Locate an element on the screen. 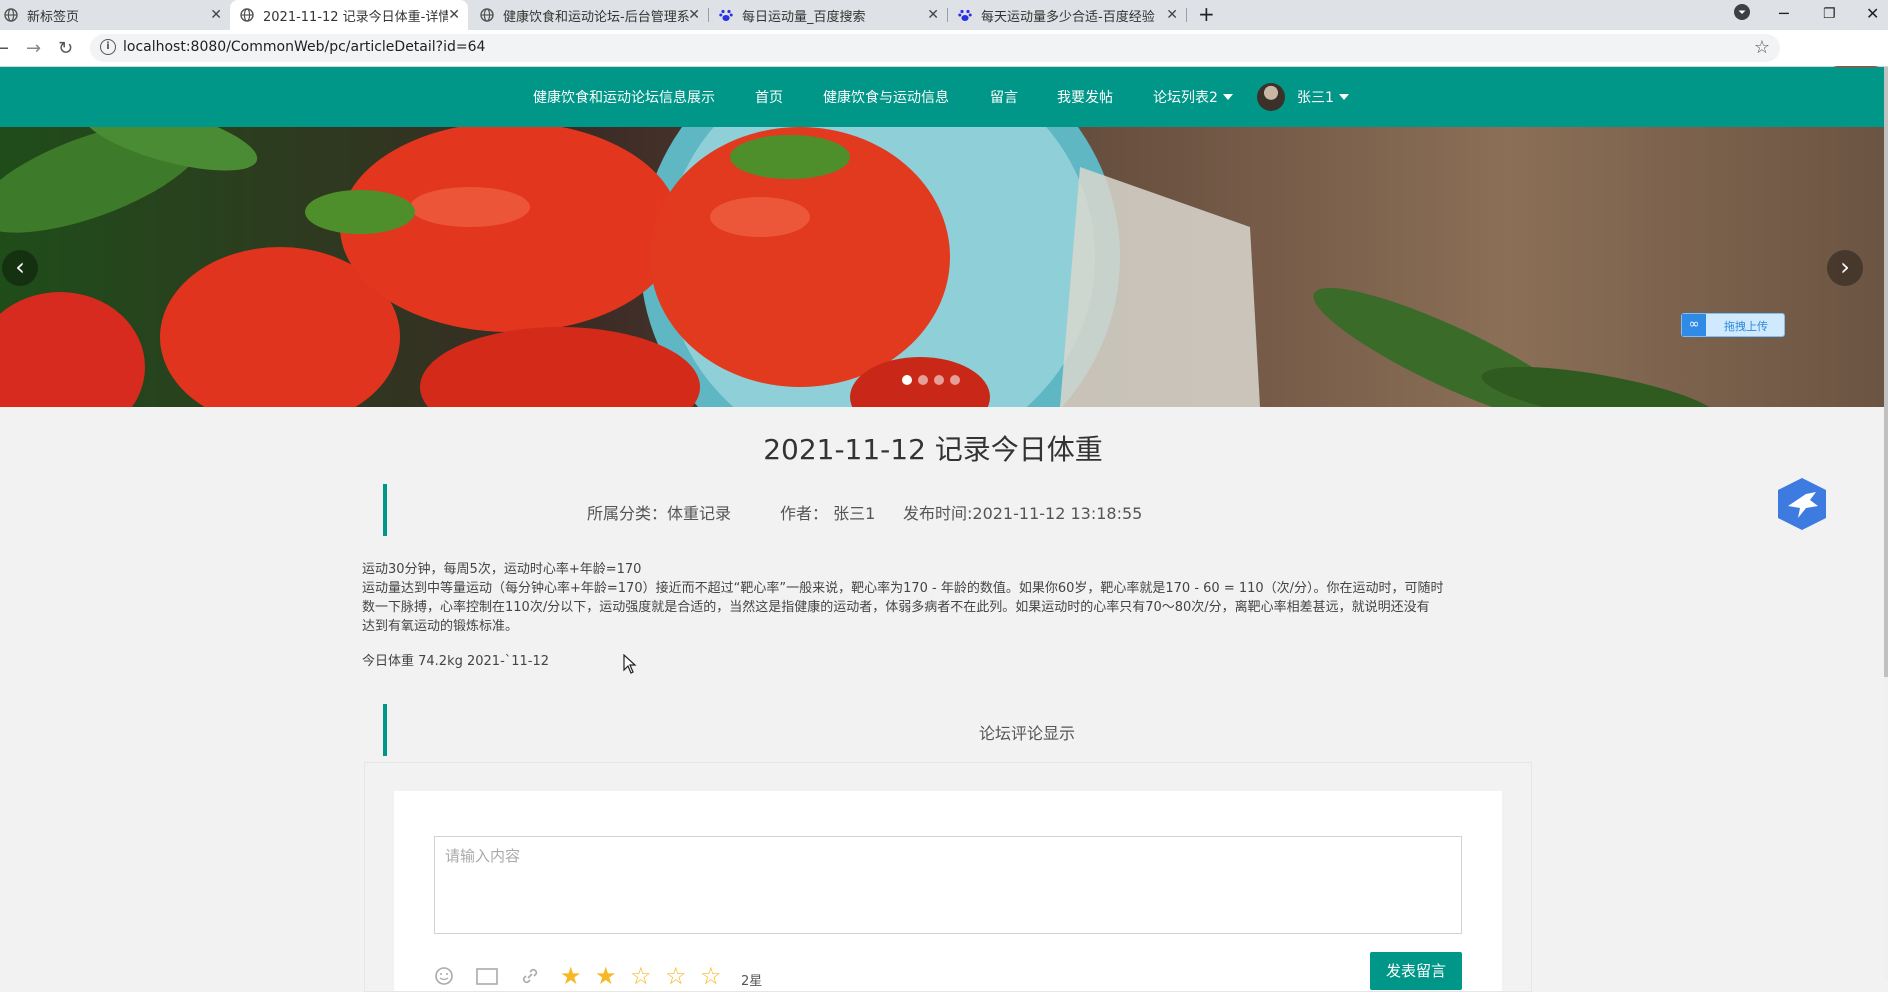 Image resolution: width=1888 pixels, height=992 pixels. cloud-upload-icon: ∞ is located at coordinates (1694, 325).